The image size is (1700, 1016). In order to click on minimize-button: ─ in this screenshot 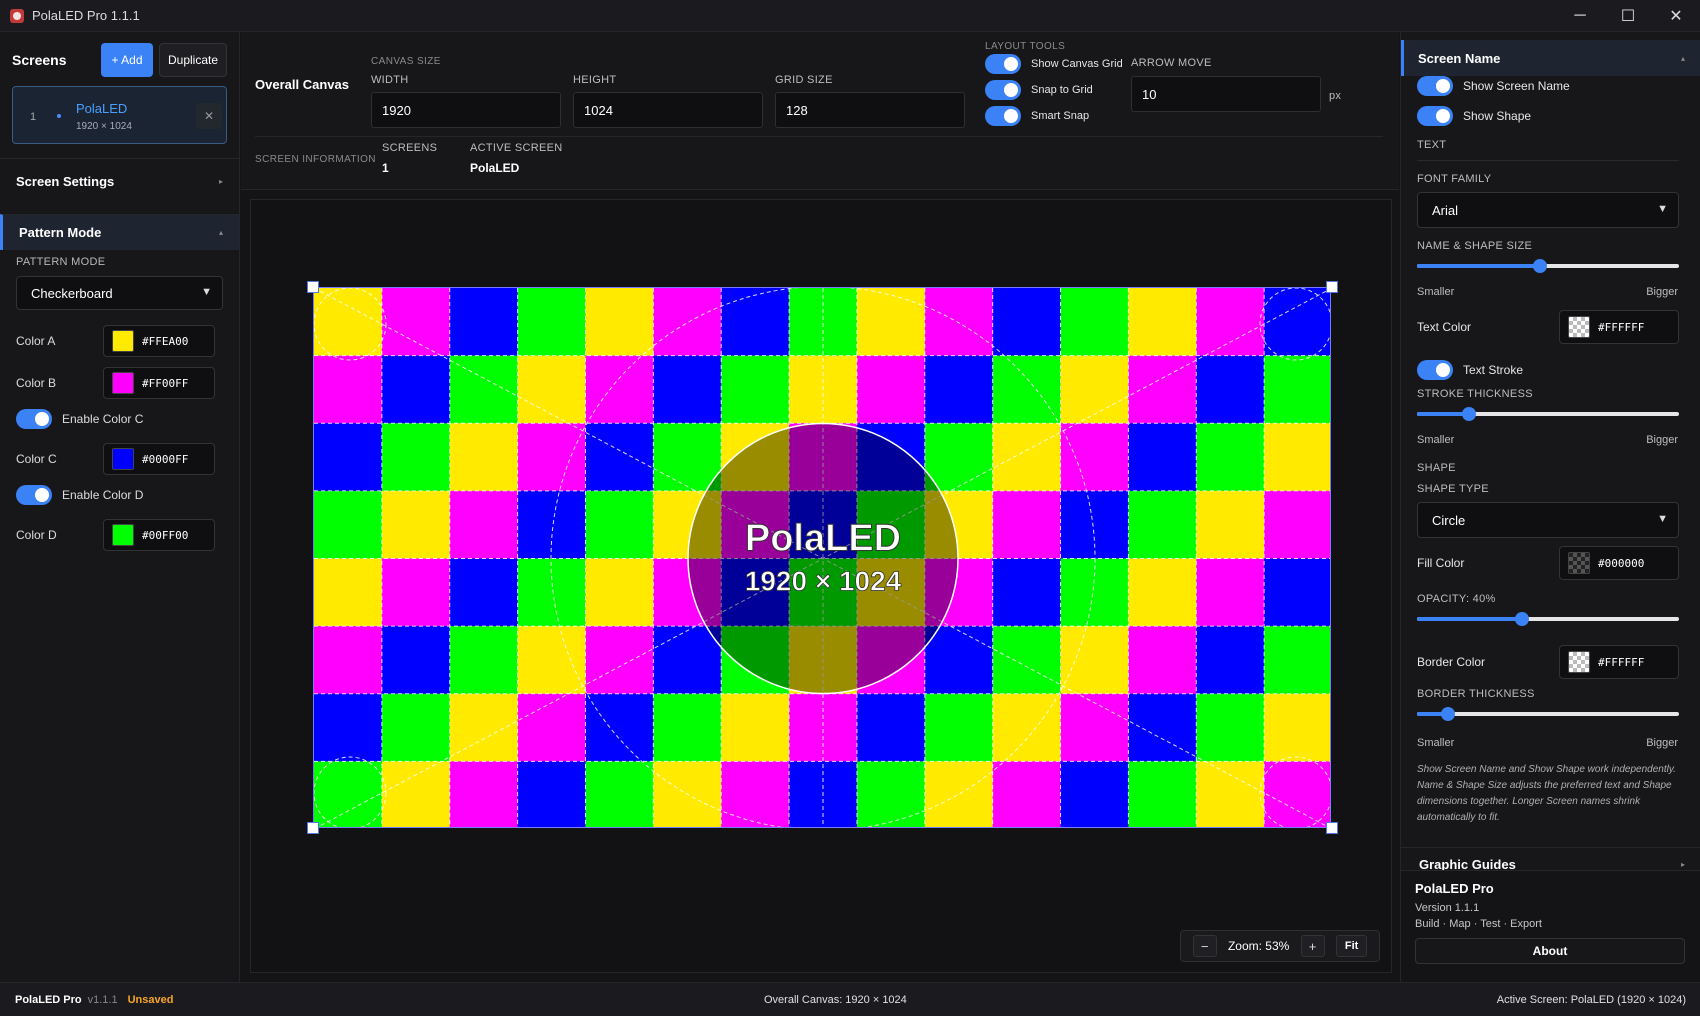, I will do `click(1580, 16)`.